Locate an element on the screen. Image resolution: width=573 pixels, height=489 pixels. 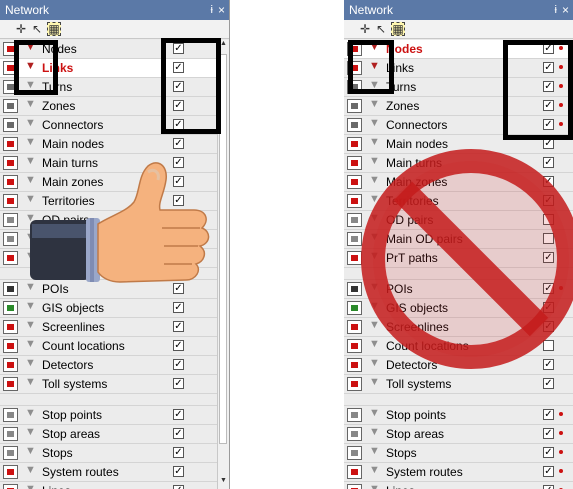
layer-row: ▼ Screenlines ✓ is located at coordinates (108, 327).